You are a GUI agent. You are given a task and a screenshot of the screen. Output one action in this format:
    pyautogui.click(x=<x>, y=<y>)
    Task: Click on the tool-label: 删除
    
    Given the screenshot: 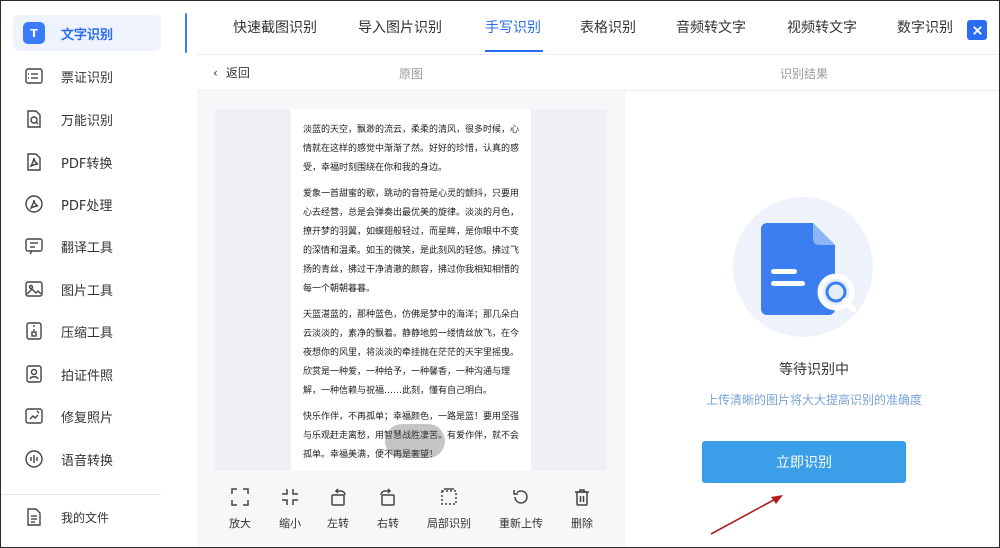 What is the action you would take?
    pyautogui.click(x=582, y=523)
    